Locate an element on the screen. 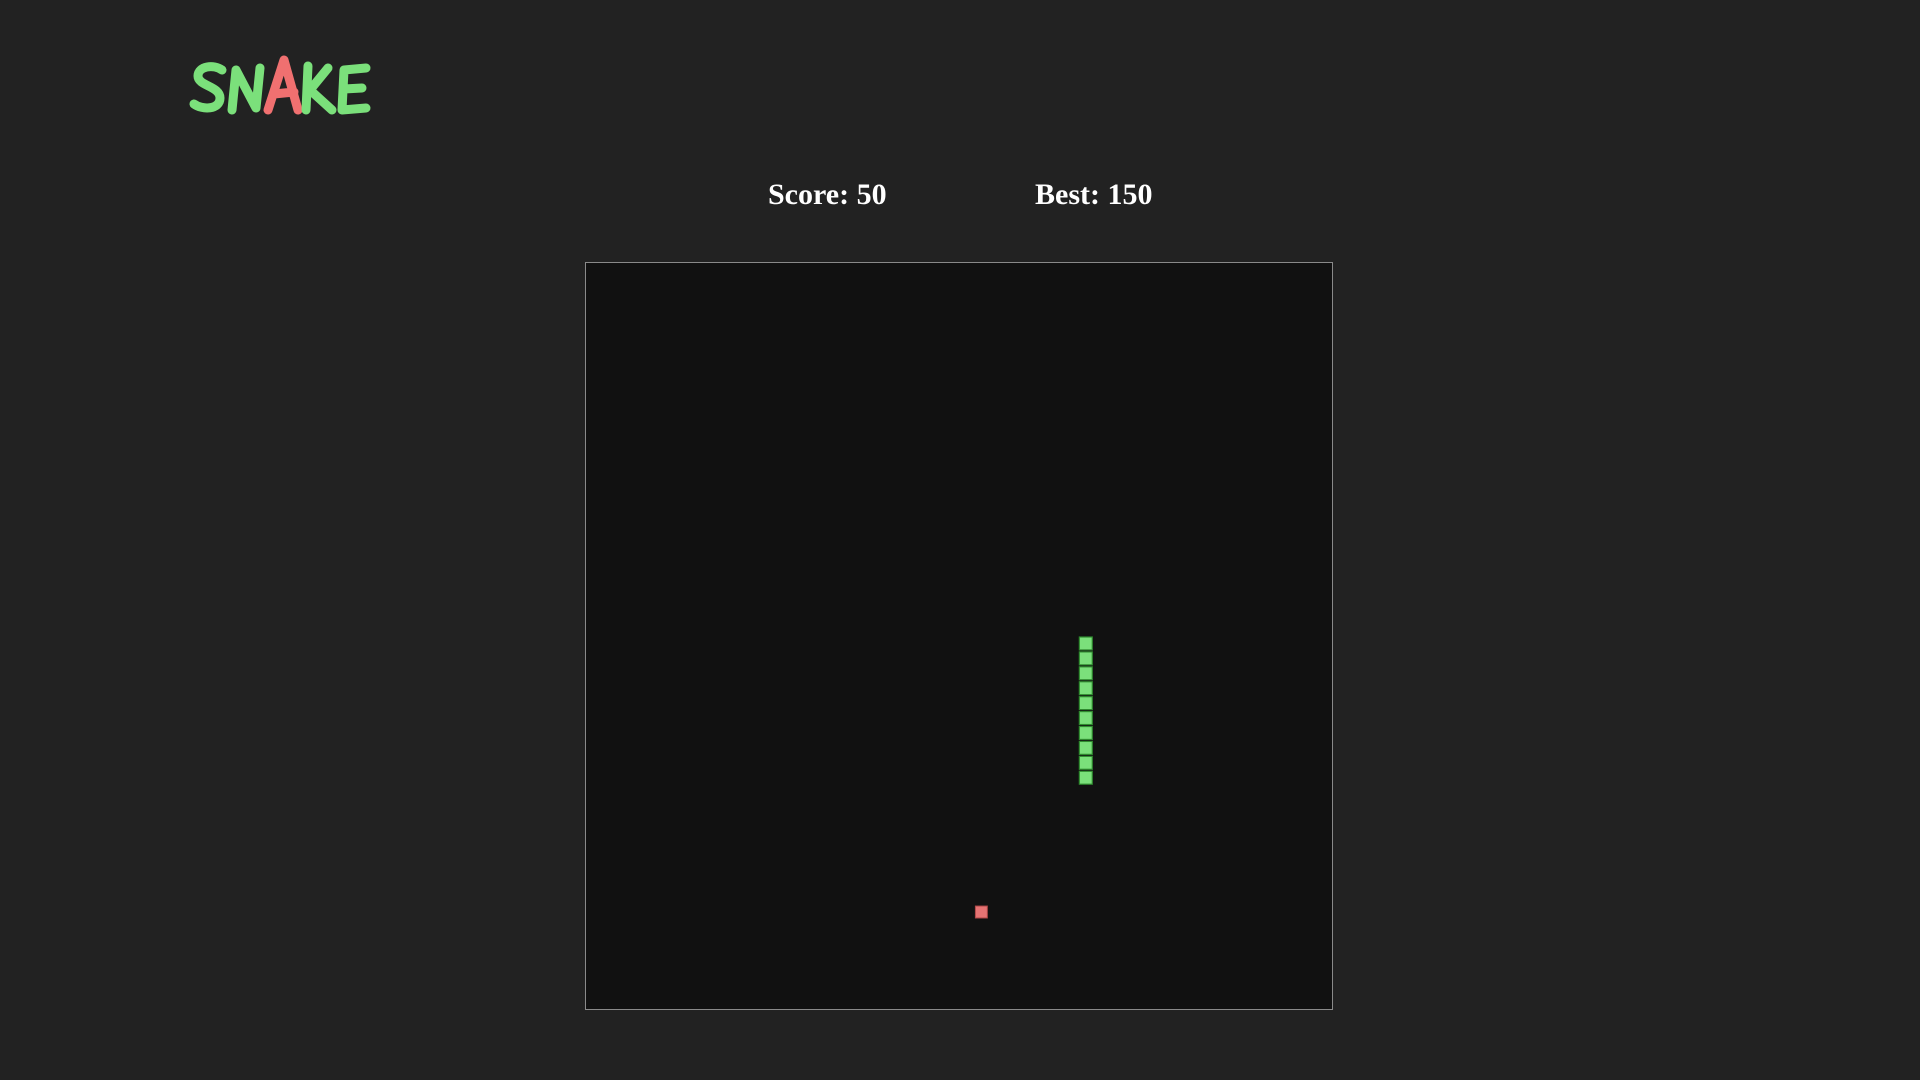 The height and width of the screenshot is (1080, 1920). food-pellet is located at coordinates (981, 912).